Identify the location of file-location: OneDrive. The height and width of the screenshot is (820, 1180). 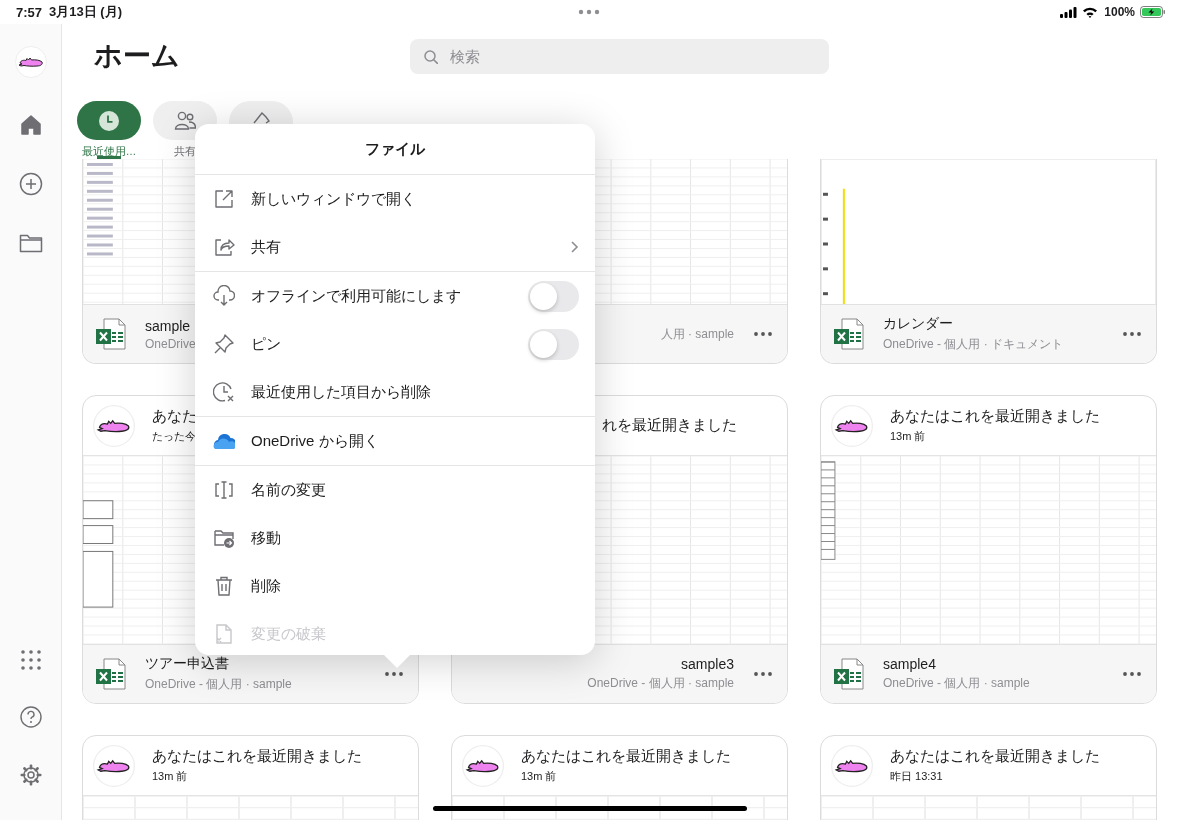
(170, 343).